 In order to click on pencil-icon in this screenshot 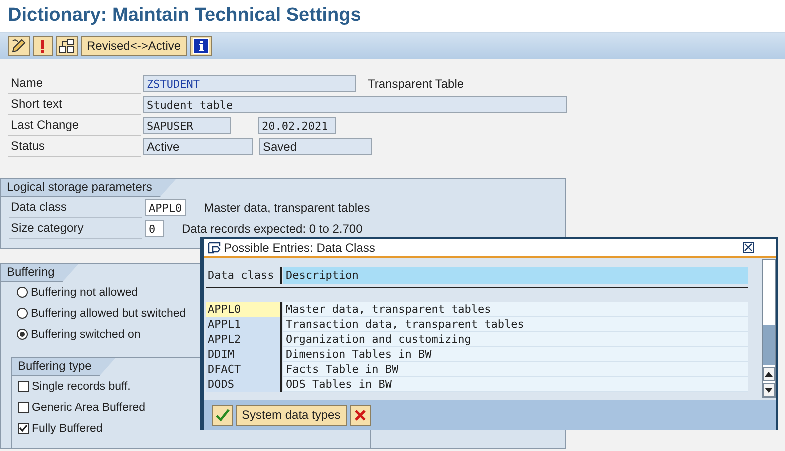, I will do `click(19, 46)`.